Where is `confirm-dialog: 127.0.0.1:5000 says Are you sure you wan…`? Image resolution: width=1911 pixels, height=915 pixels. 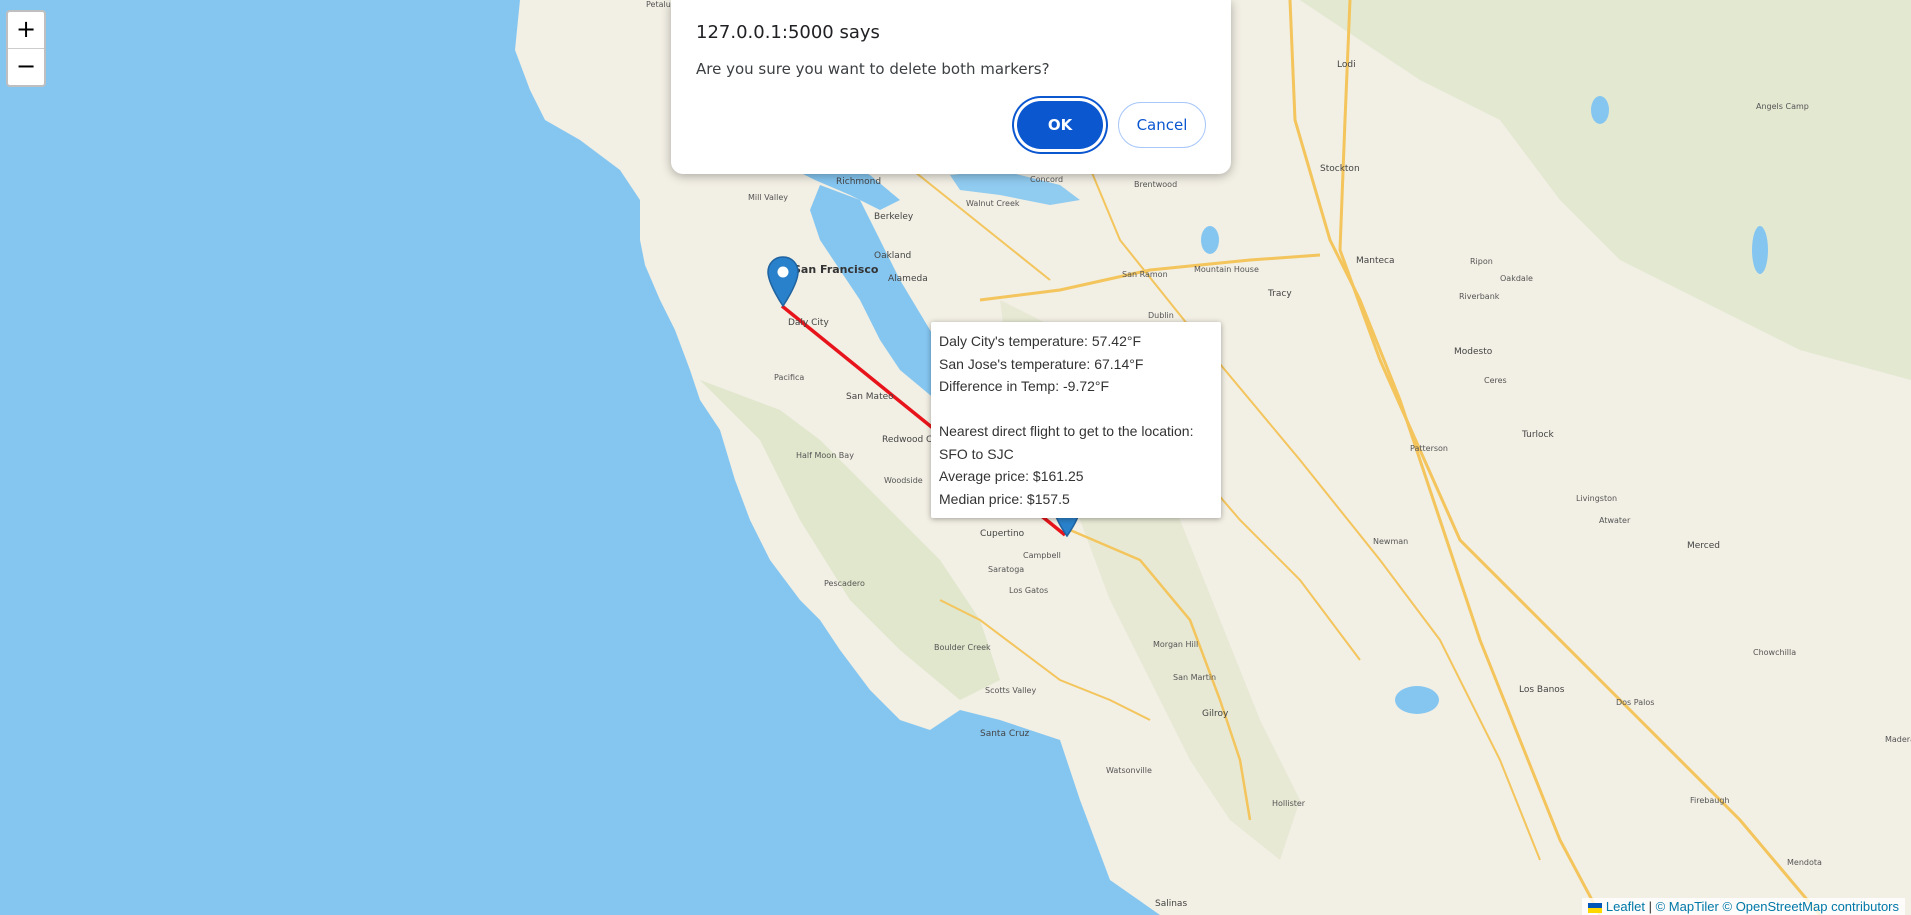 confirm-dialog: 127.0.0.1:5000 says Are you sure you wan… is located at coordinates (951, 87).